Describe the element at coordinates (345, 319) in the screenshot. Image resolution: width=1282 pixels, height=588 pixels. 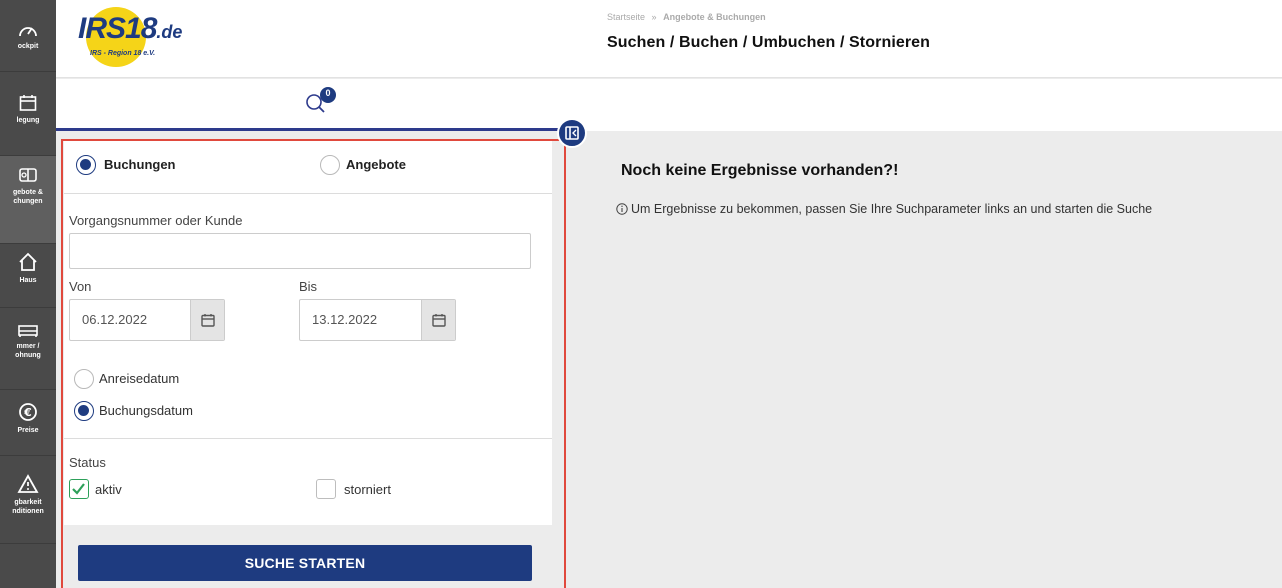
I see `to-date-value: 13.12.2022` at that location.